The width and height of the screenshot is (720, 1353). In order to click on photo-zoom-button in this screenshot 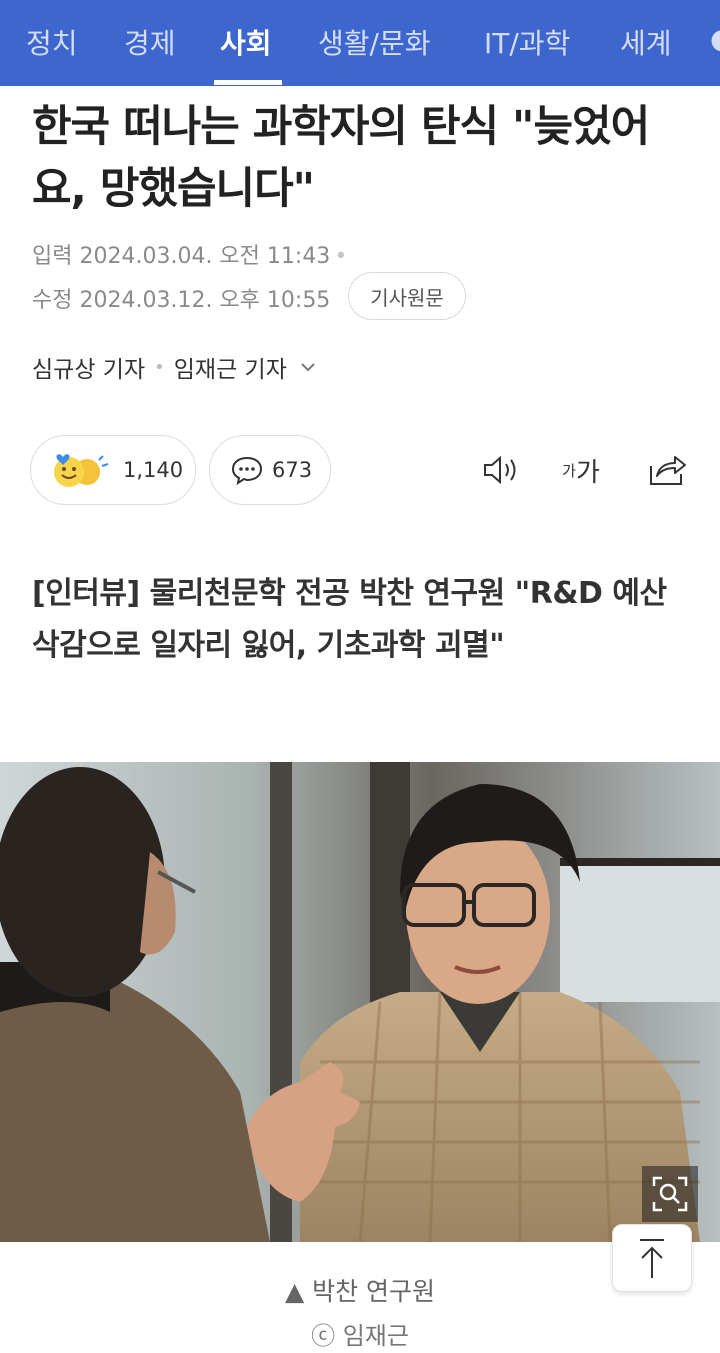, I will do `click(670, 1194)`.